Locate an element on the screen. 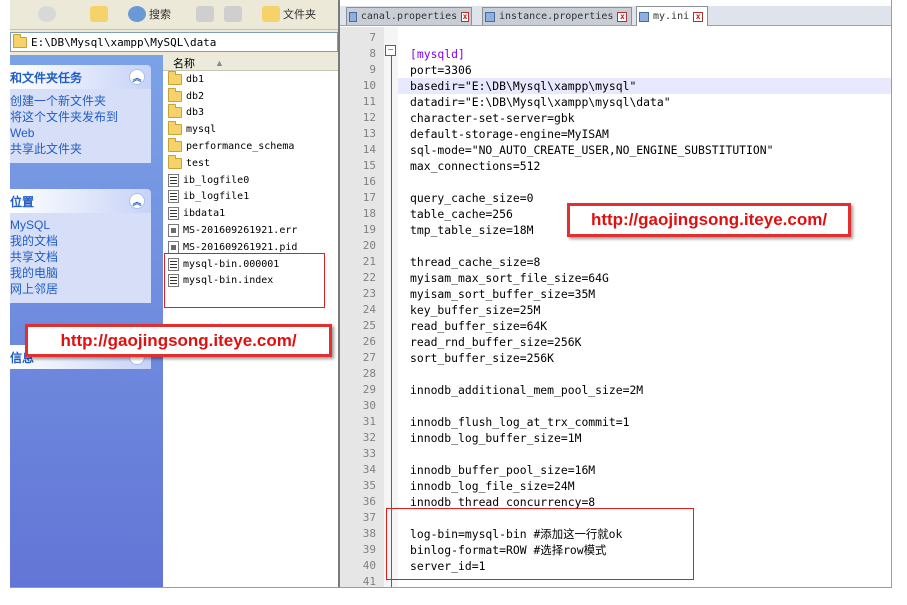 Image resolution: width=907 pixels, height=605 pixels. code-line: 13 default-storage-engine=MyISAM is located at coordinates (616, 134).